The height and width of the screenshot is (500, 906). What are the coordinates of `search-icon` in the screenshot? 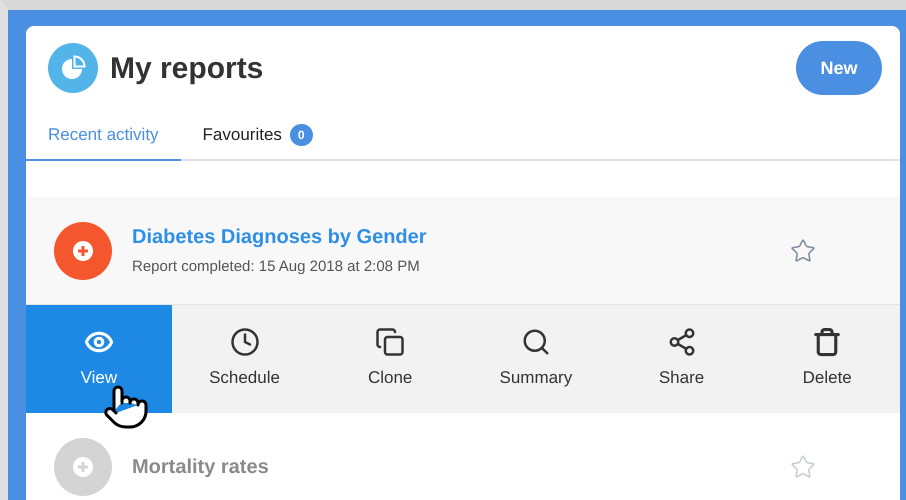 It's located at (535, 342).